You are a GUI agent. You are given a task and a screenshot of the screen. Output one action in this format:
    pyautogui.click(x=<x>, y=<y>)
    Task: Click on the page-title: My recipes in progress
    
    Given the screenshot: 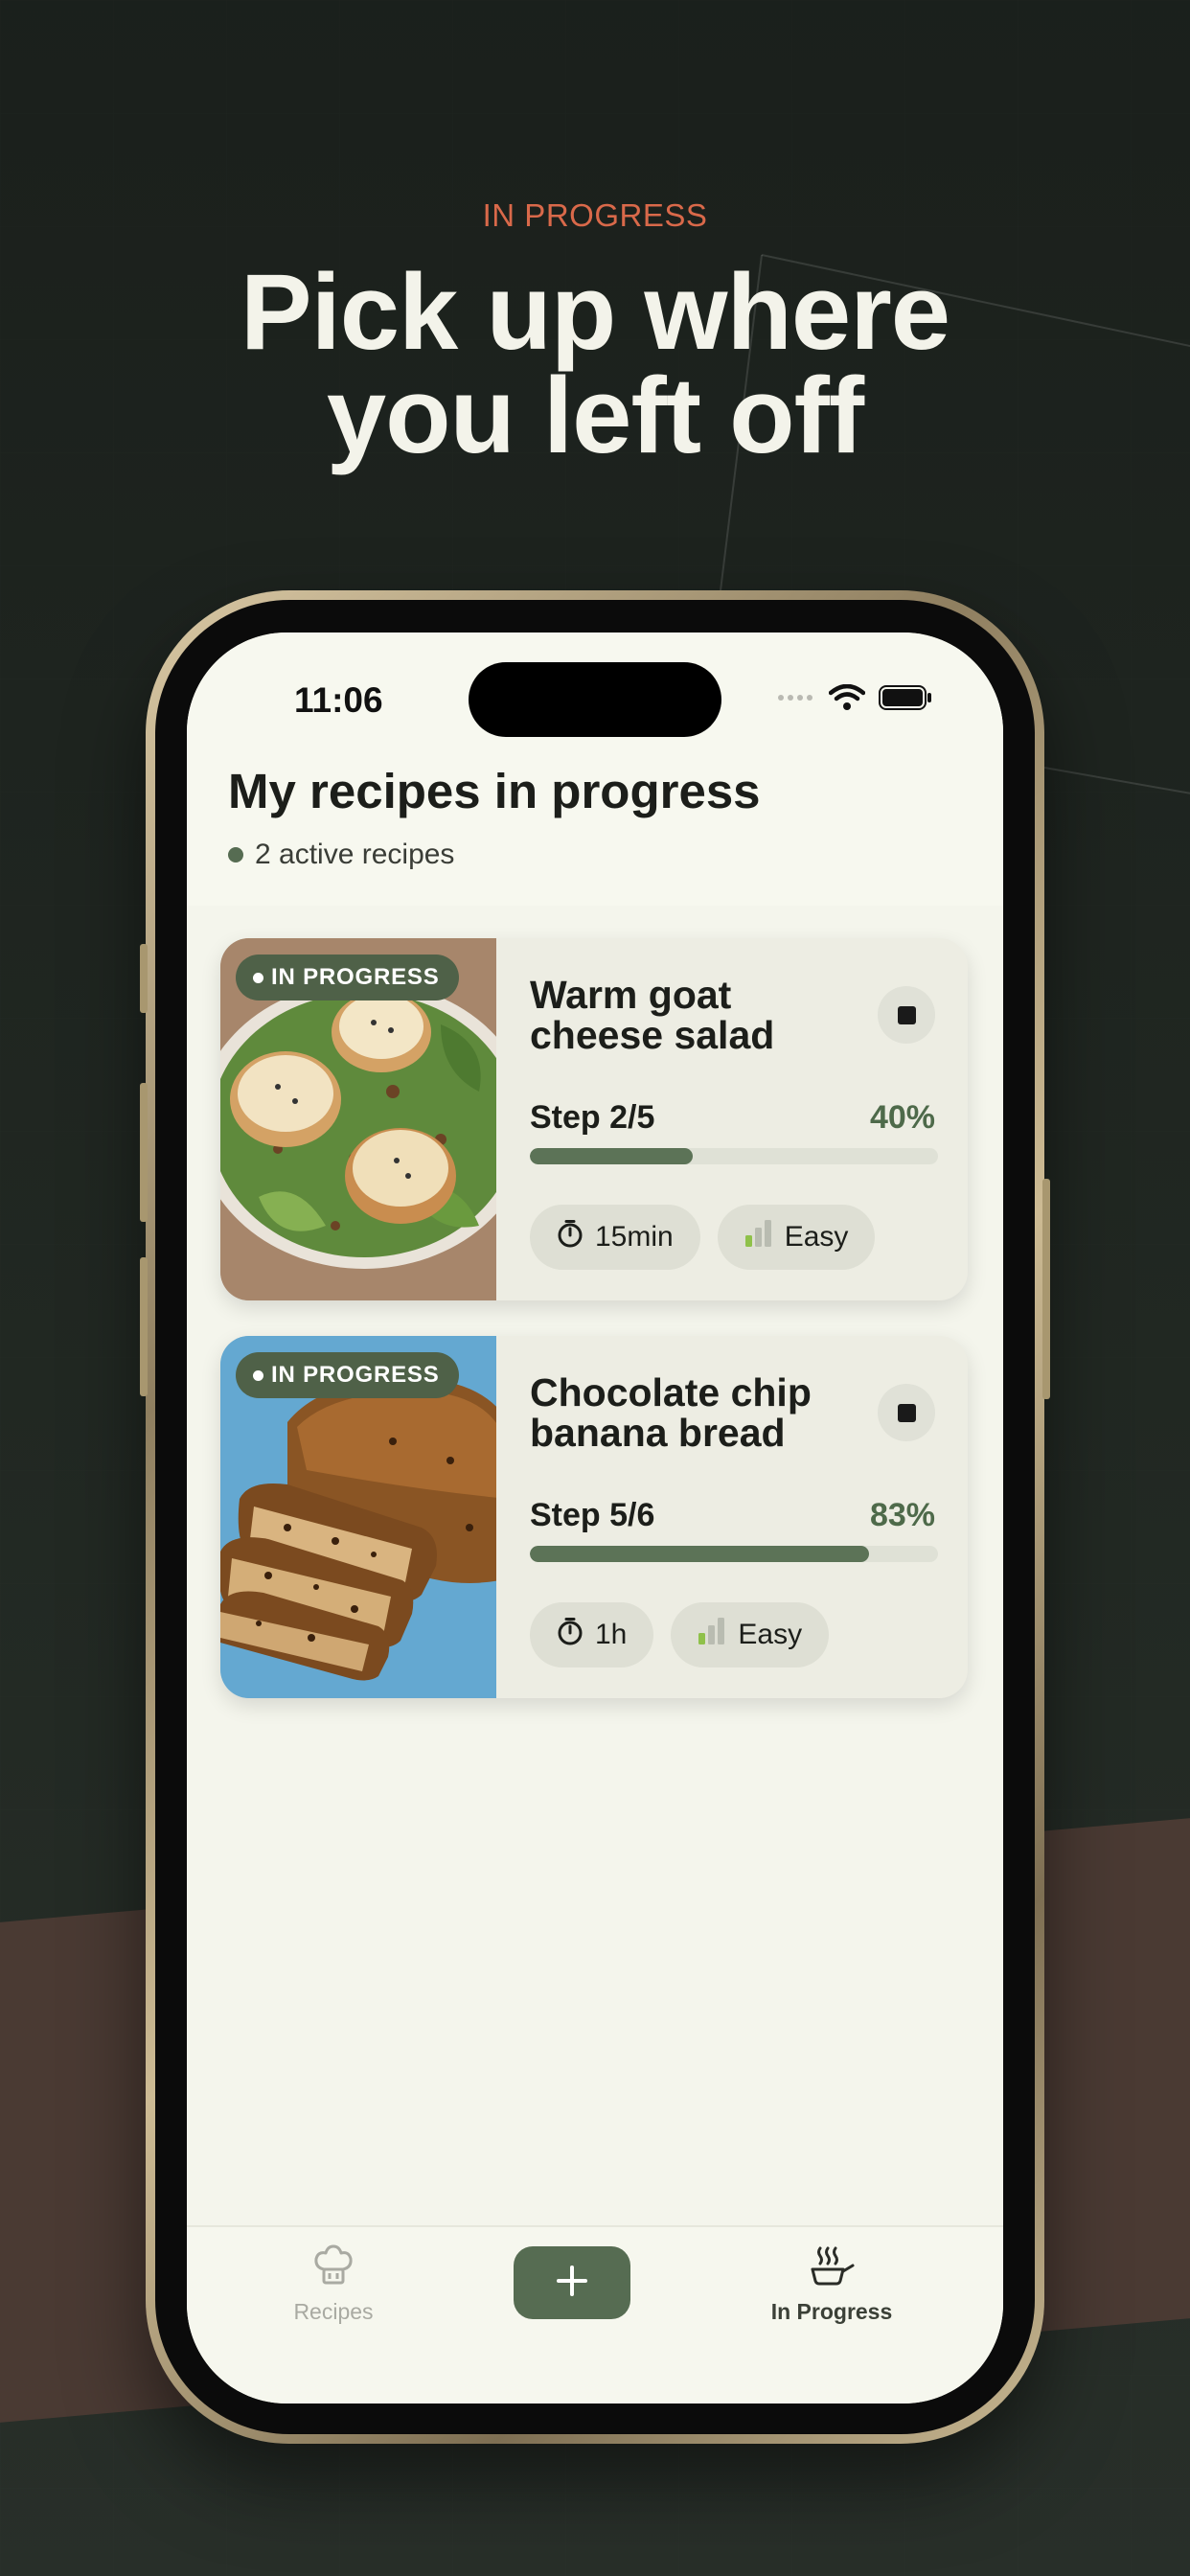 What is the action you would take?
    pyautogui.click(x=495, y=791)
    